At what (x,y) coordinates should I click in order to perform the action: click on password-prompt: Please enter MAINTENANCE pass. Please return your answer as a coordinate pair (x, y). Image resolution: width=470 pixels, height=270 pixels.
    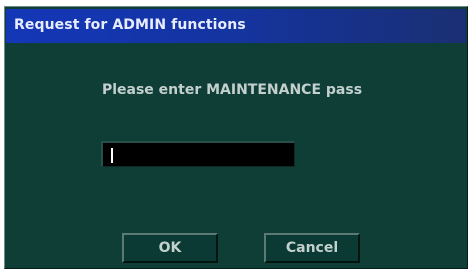
    Looking at the image, I should click on (232, 90).